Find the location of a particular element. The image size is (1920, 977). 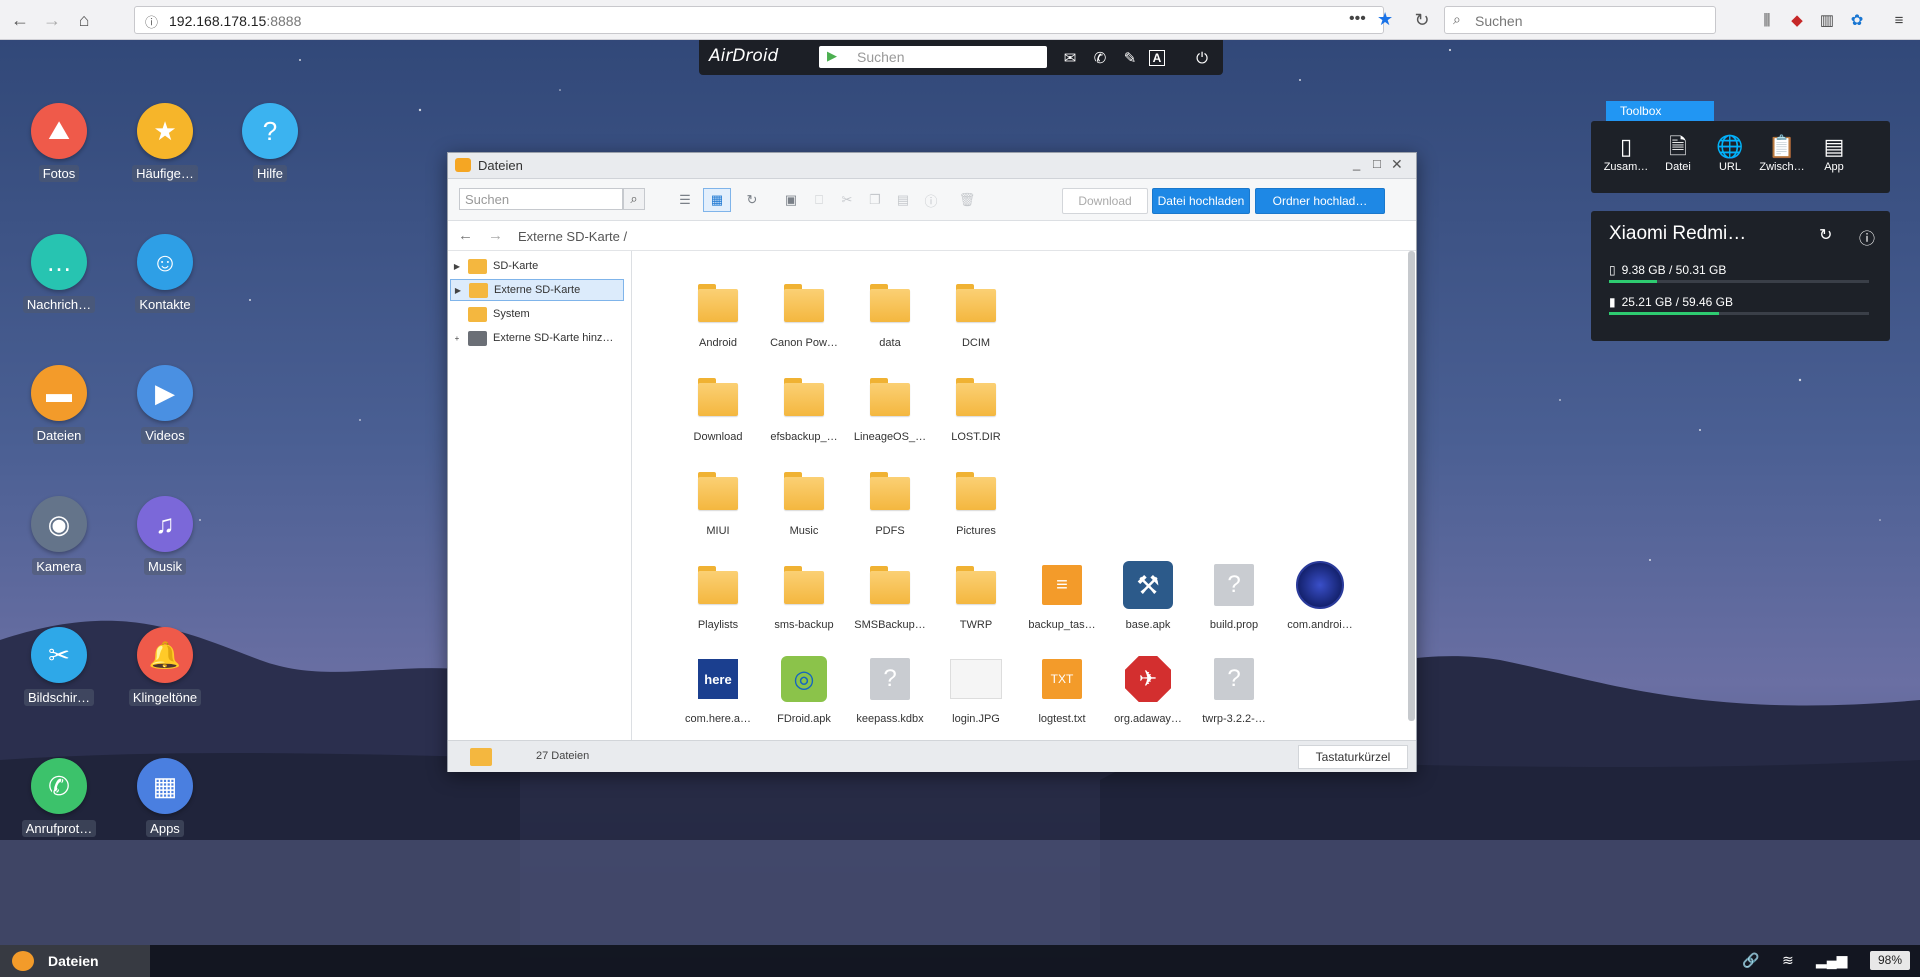

tree-item: ▶ SD-Karte is located at coordinates (537, 266).